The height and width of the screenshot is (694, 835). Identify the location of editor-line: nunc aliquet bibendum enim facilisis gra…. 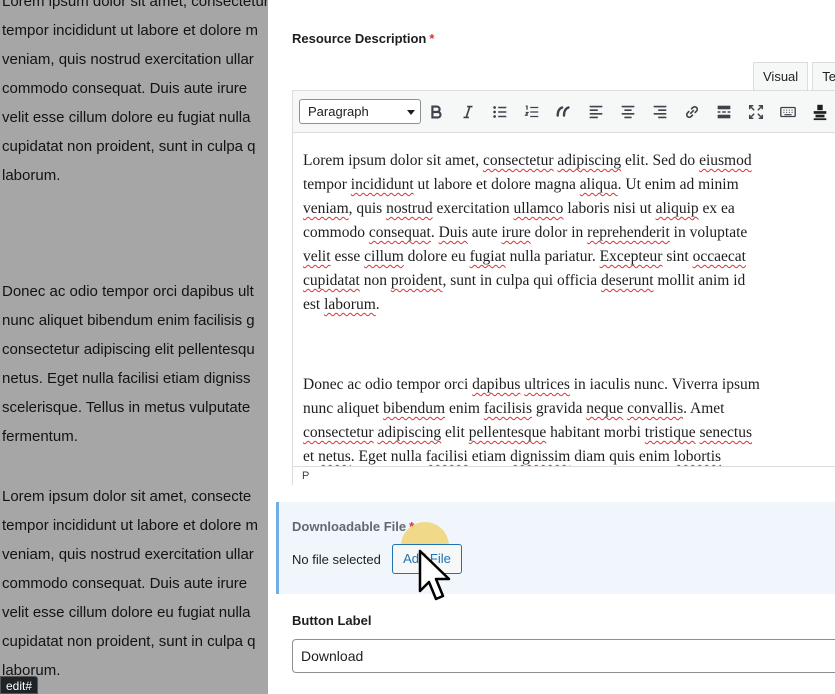
(514, 408).